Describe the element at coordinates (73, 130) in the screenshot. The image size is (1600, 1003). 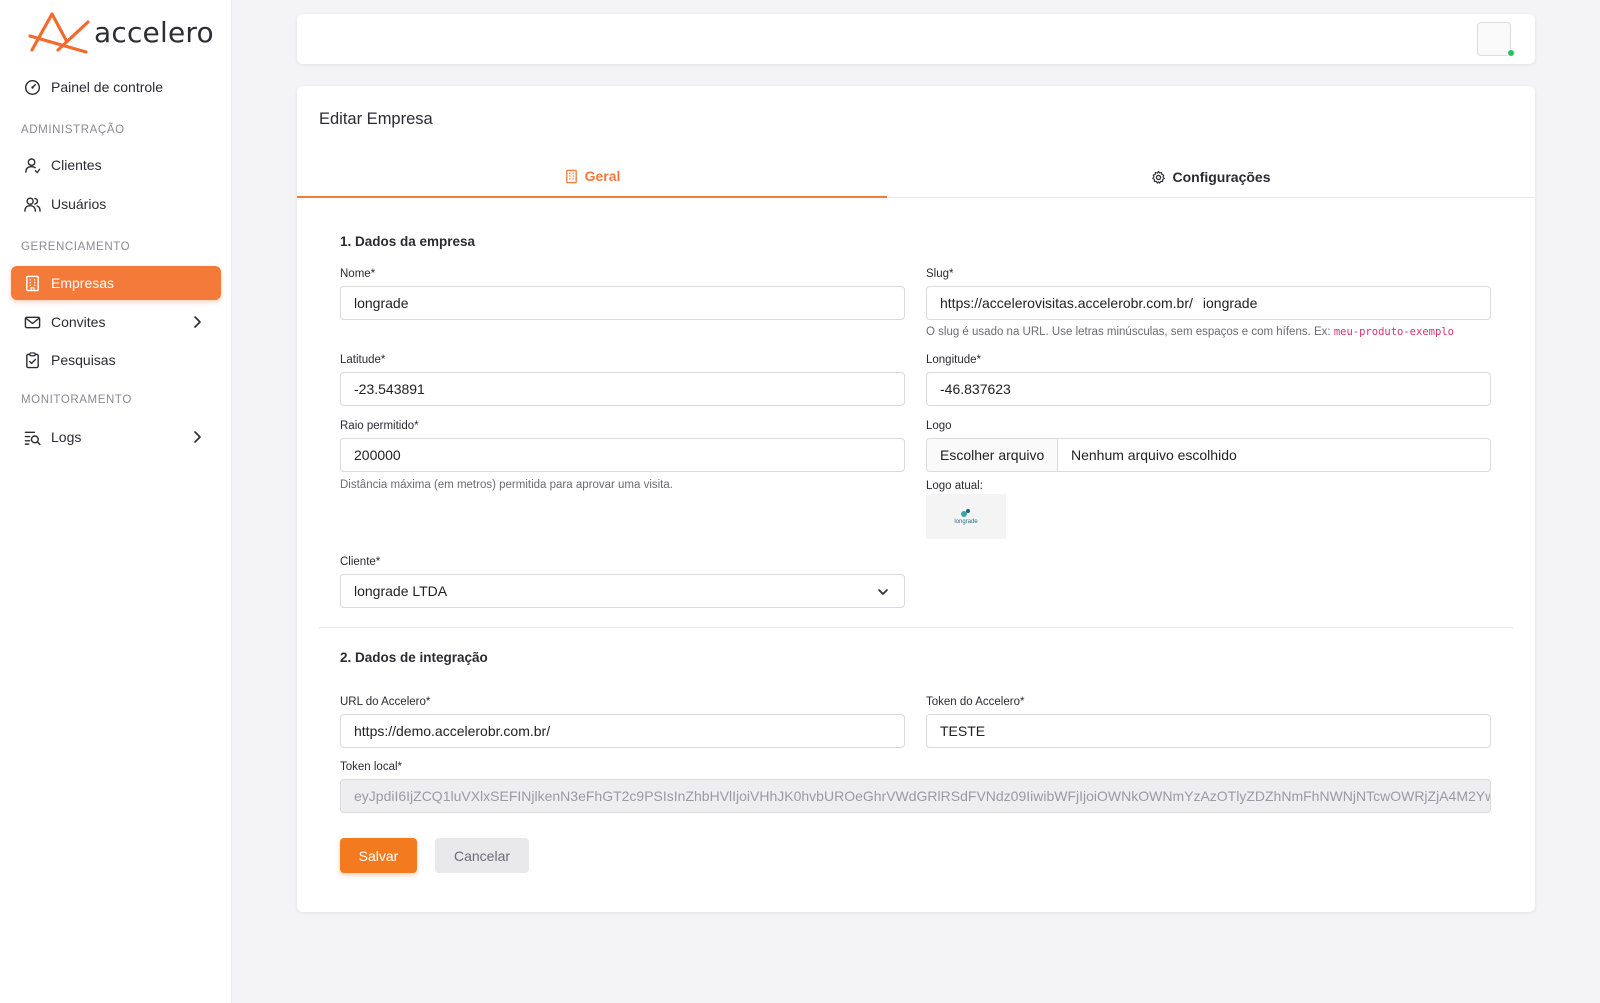
I see `section-label-administracao: ADMINISTRAÇÃO` at that location.